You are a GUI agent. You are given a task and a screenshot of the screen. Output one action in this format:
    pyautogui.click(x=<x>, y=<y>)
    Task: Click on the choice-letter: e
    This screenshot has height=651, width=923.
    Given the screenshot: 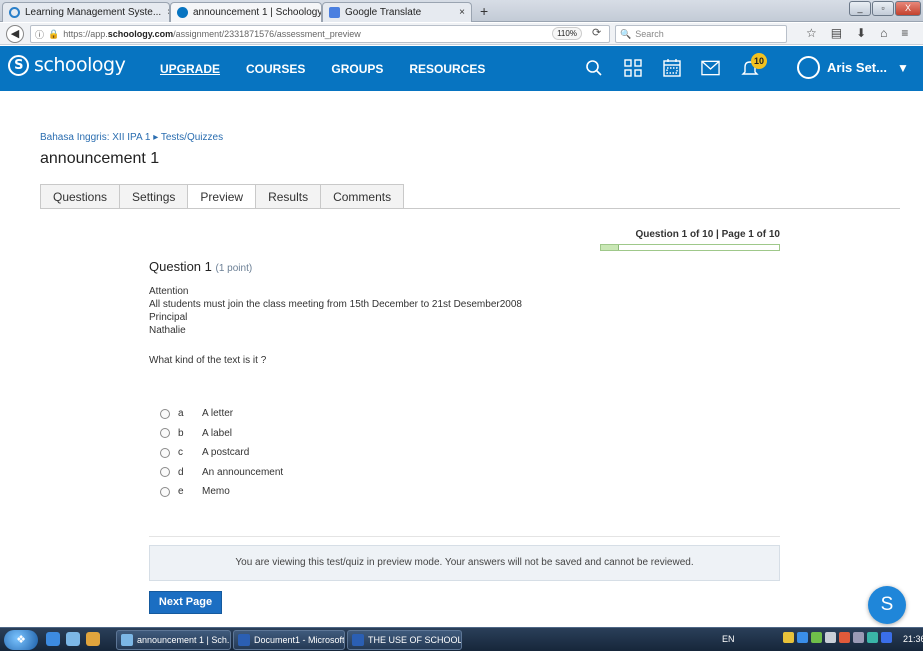 What is the action you would take?
    pyautogui.click(x=181, y=492)
    